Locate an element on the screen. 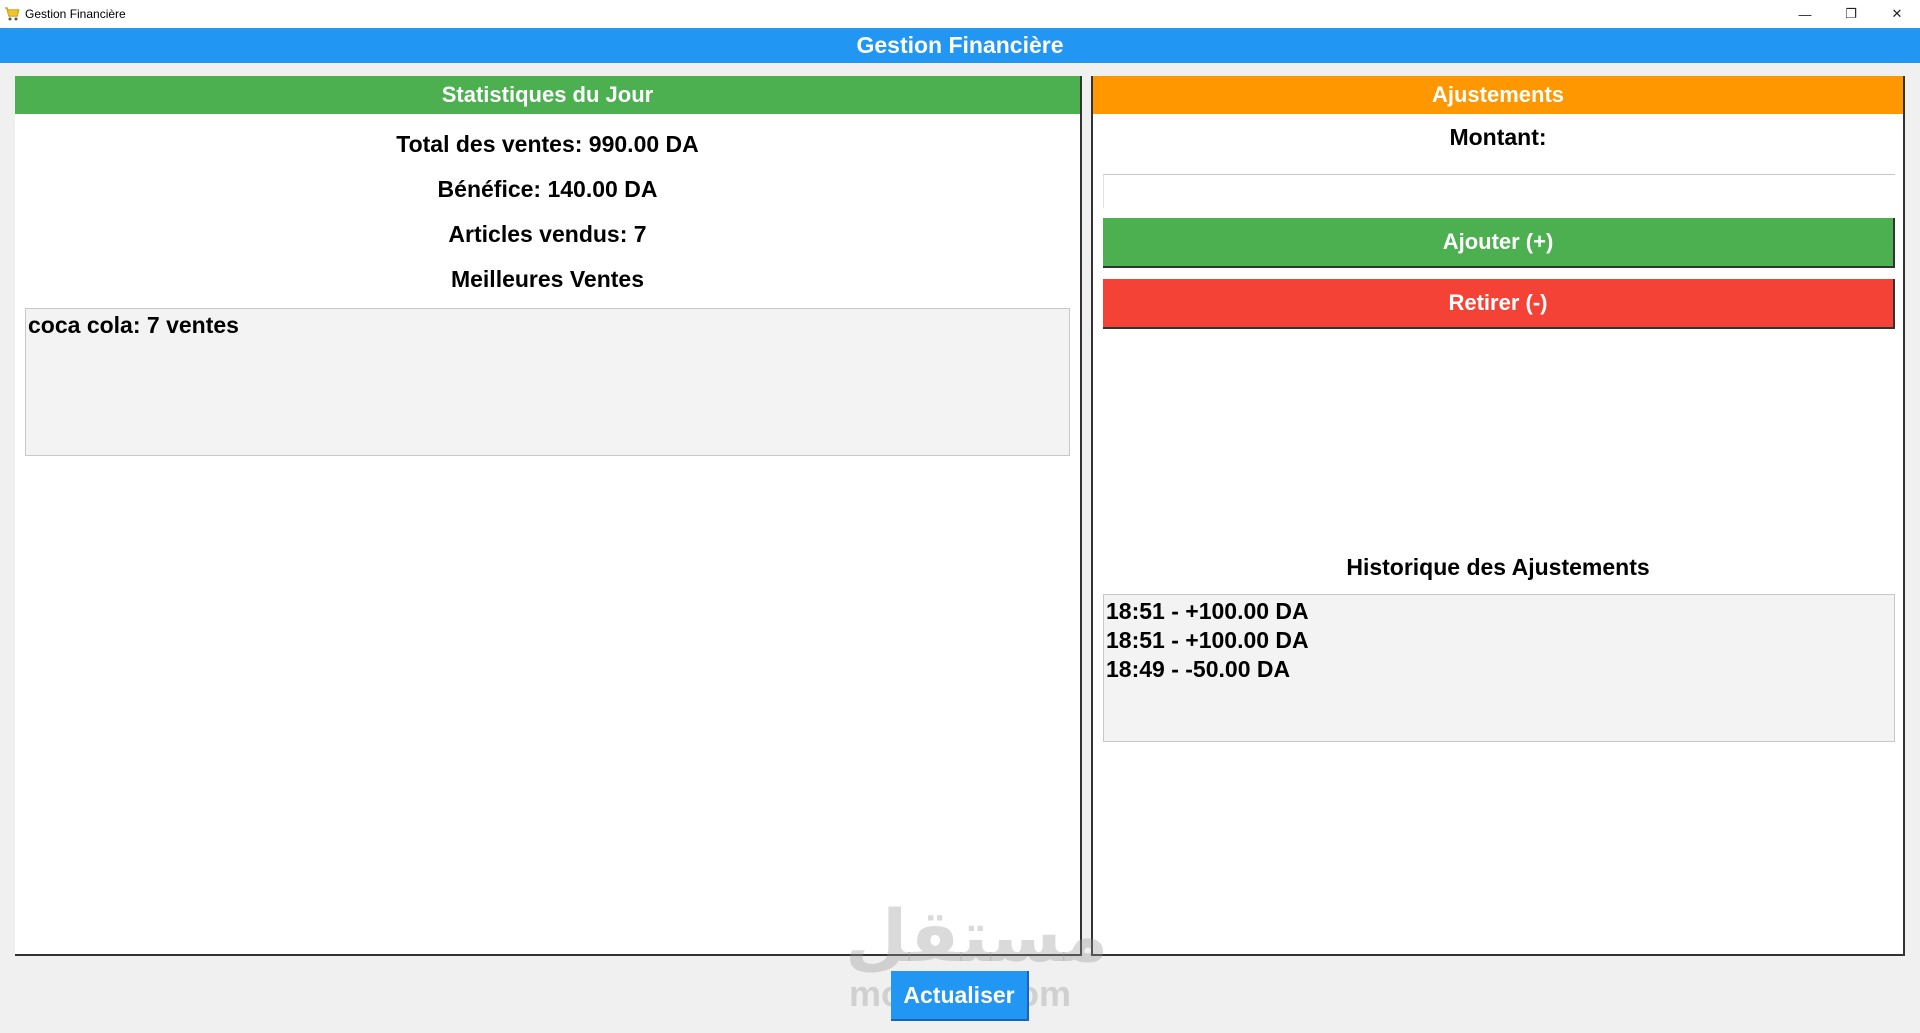  best-sales-list: coca cola: 7 ventes is located at coordinates (547, 382).